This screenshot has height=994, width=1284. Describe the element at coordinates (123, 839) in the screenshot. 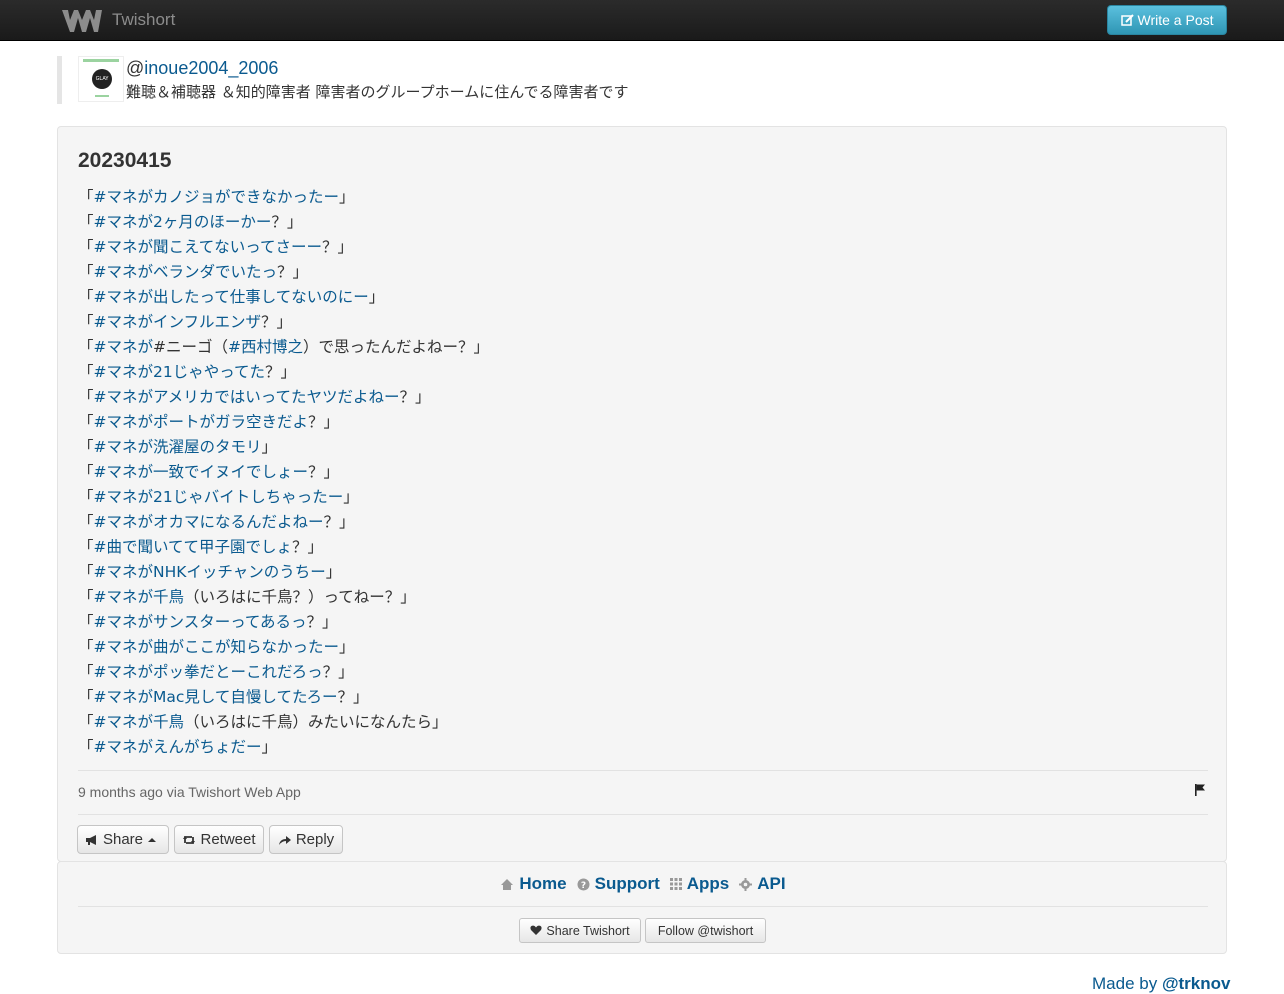

I see `share-button: Share` at that location.